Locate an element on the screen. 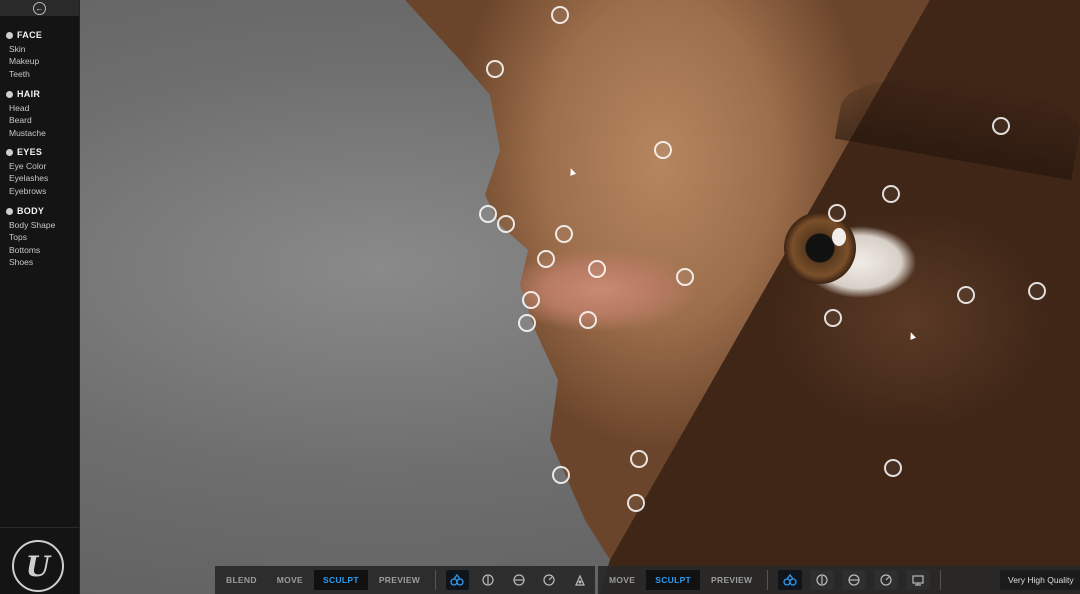  monitor-button is located at coordinates (918, 580).